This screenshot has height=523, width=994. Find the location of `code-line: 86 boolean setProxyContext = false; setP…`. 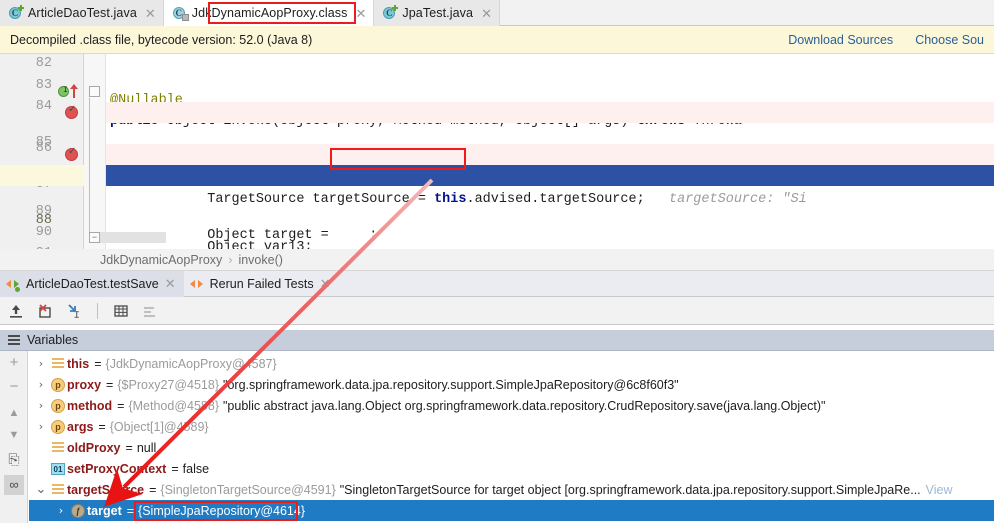

code-line: 86 boolean setProxyContext = false; setP… is located at coordinates (497, 147).